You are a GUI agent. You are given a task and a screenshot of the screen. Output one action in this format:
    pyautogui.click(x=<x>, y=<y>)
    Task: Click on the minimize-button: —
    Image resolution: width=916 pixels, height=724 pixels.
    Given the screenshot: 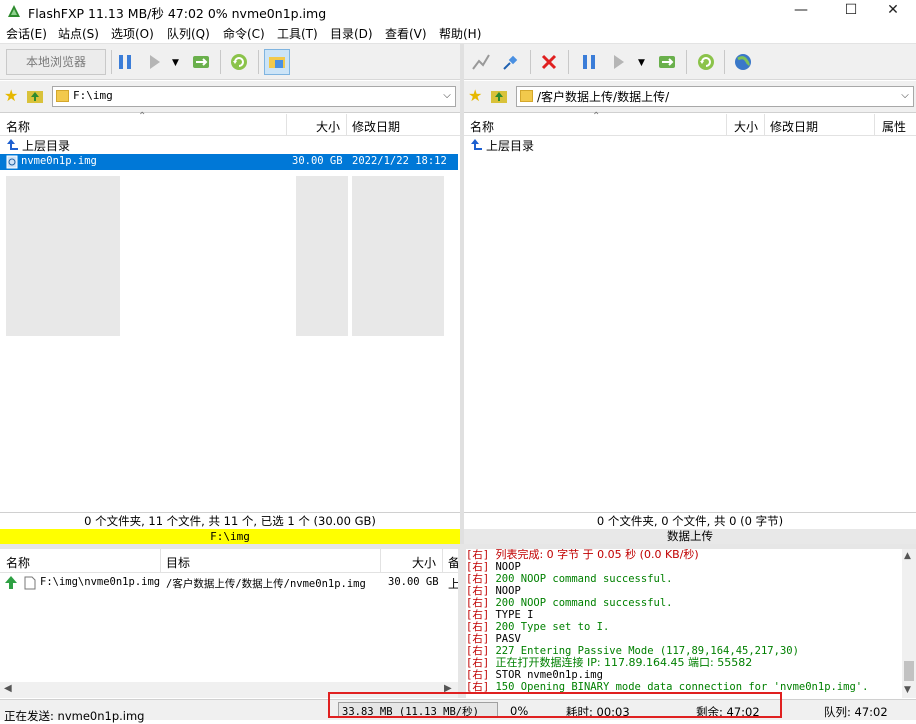 What is the action you would take?
    pyautogui.click(x=801, y=11)
    